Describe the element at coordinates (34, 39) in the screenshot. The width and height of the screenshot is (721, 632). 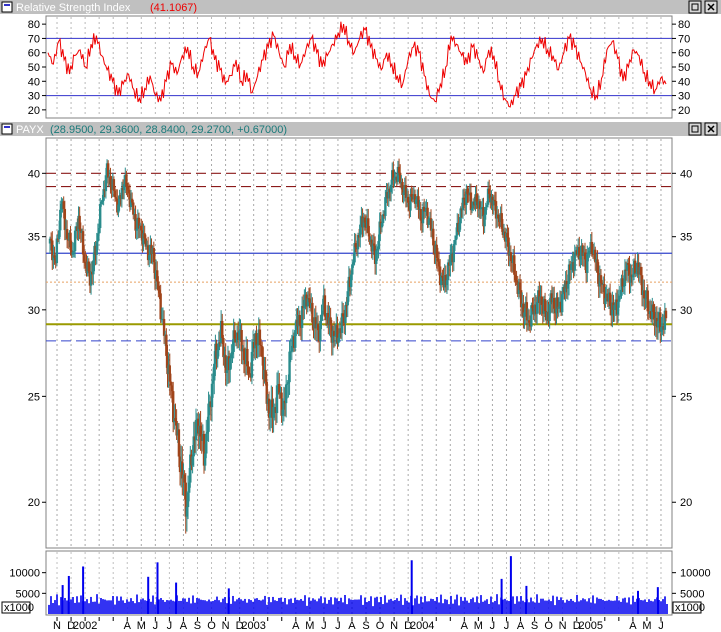
I see `rsi-tick-label-left: 70` at that location.